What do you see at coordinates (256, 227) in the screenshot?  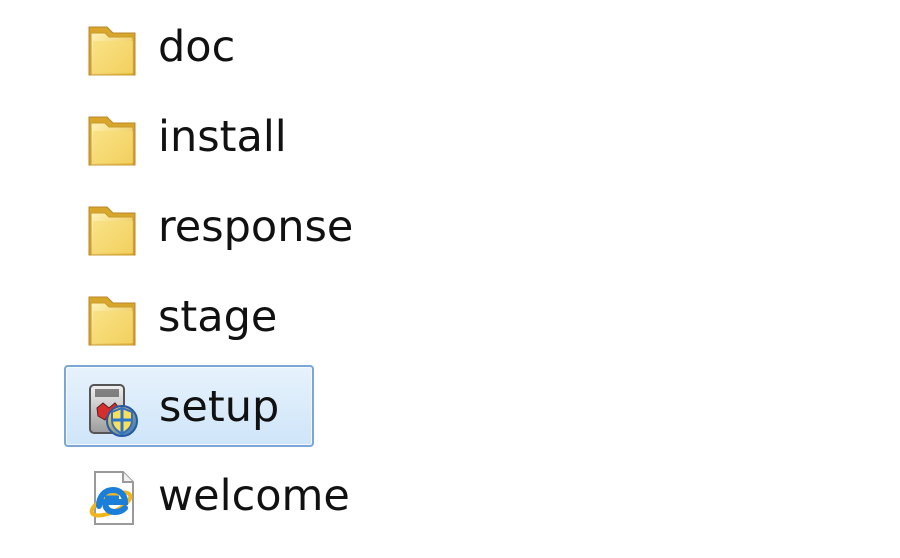 I see `file-name: response` at bounding box center [256, 227].